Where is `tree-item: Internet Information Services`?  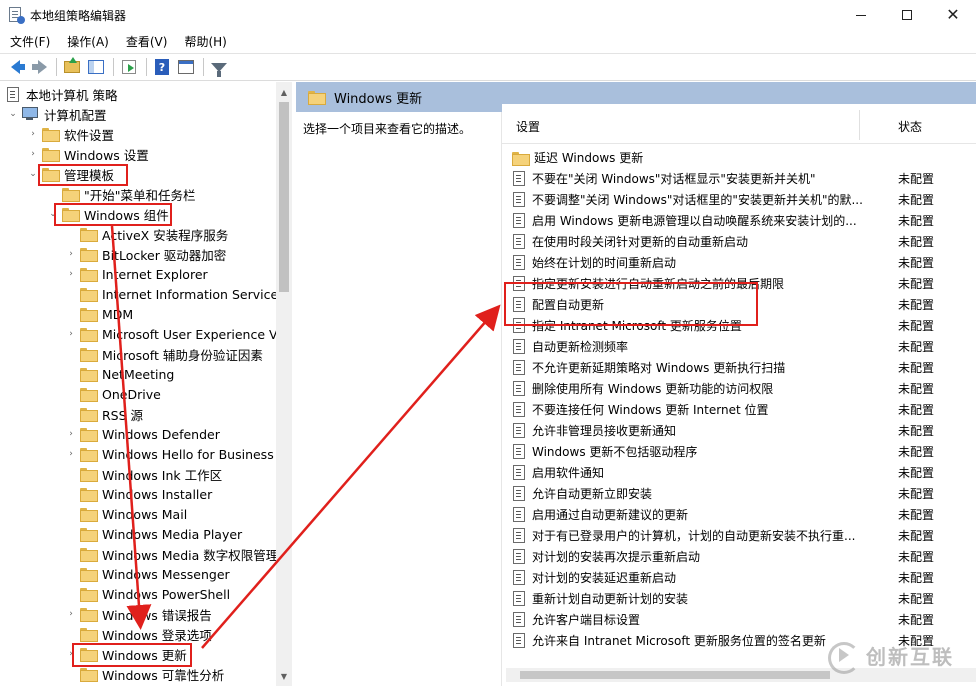 tree-item: Internet Information Services is located at coordinates (175, 294).